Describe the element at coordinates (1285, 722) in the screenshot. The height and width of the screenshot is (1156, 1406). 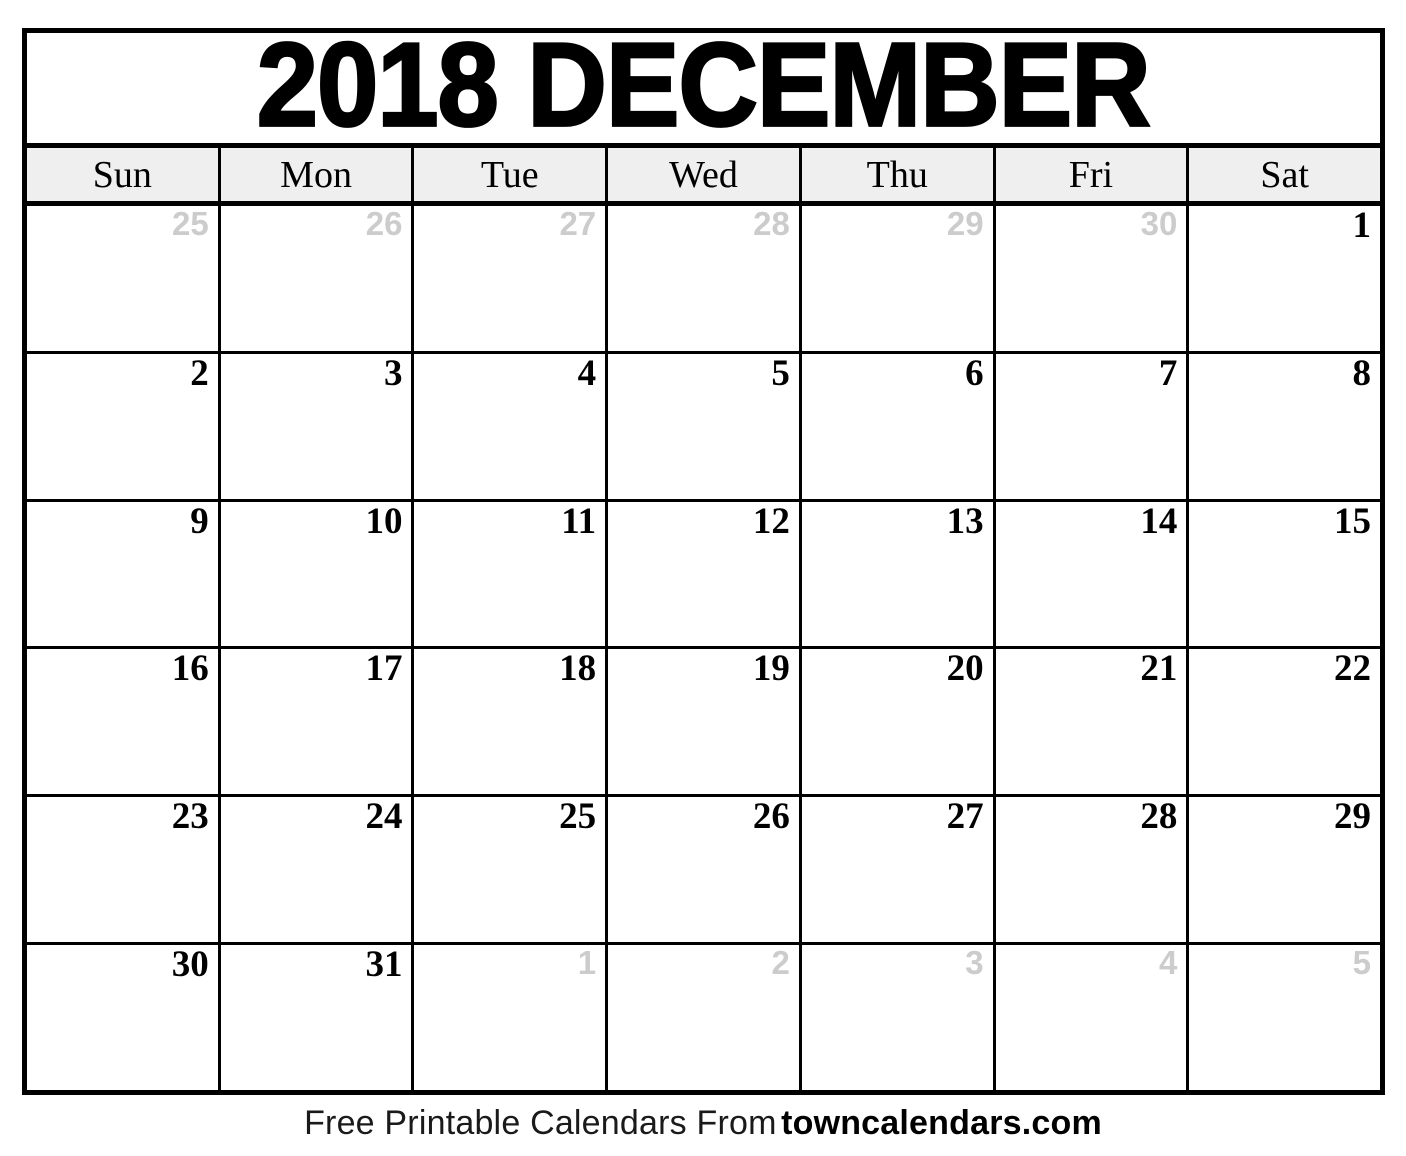
I see `calendar-day-cell: 22` at that location.